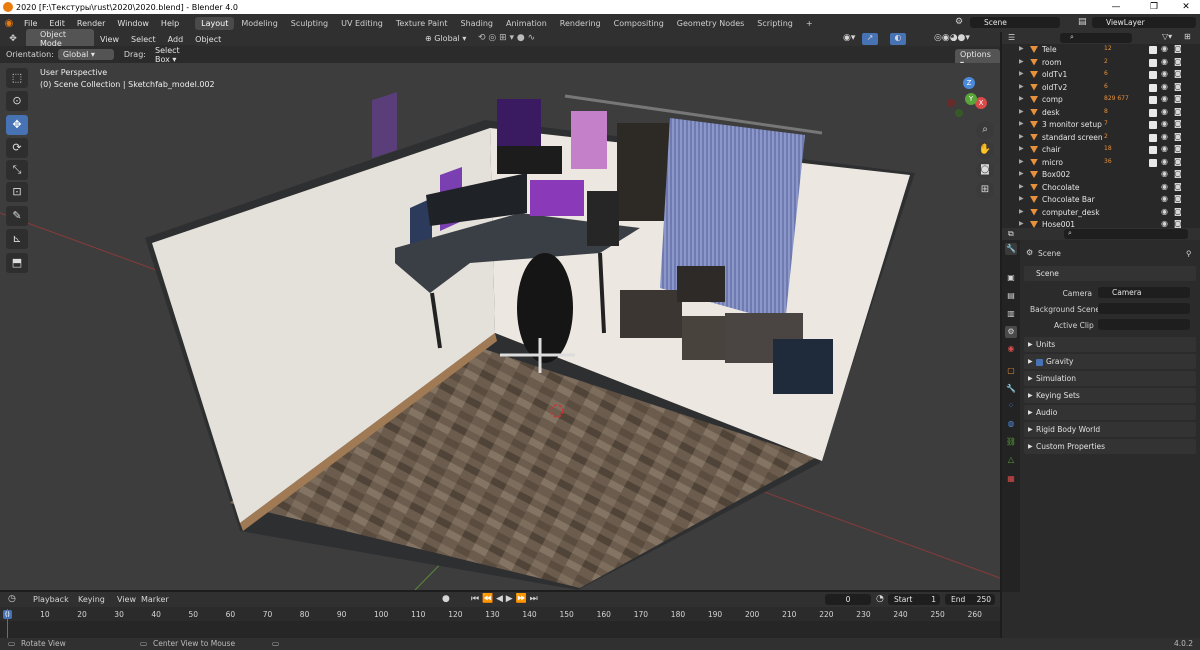 This screenshot has width=1200, height=650. Describe the element at coordinates (1101, 150) in the screenshot. I see `outliner-row: ▶ chair 18 ◉ ◙` at that location.